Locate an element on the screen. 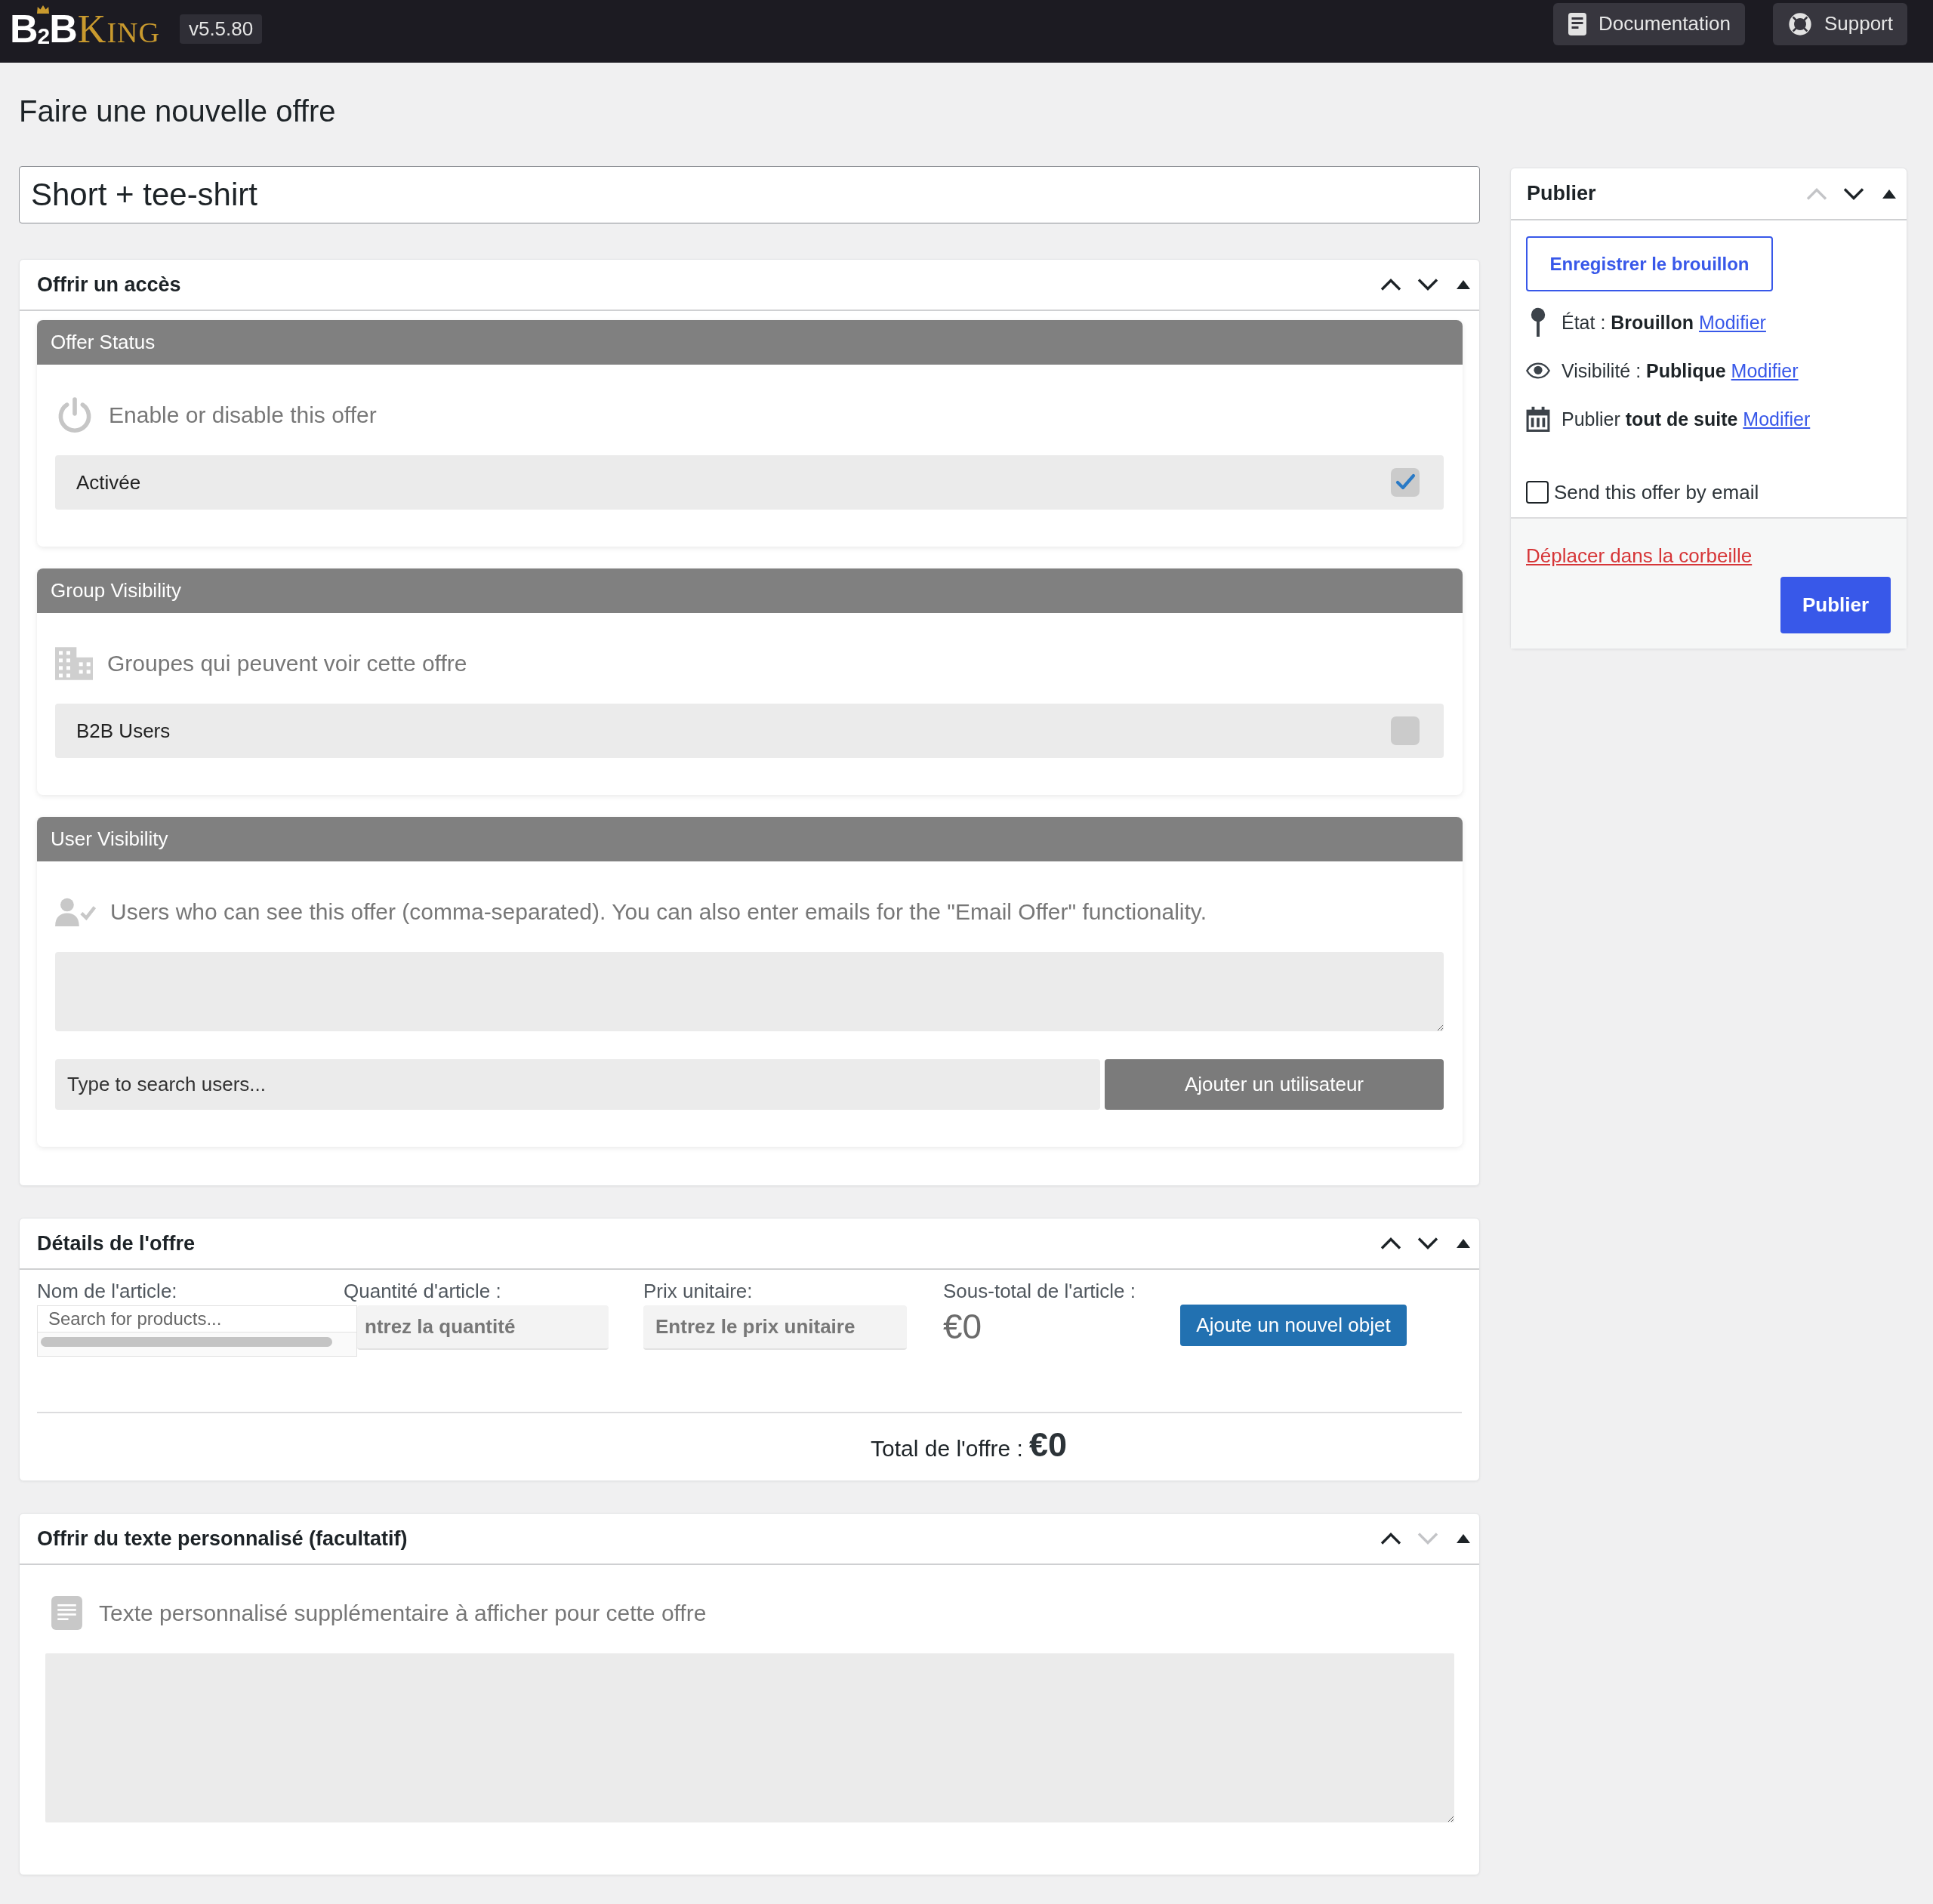  quantity-field: ntrez la quantité is located at coordinates (483, 1327).